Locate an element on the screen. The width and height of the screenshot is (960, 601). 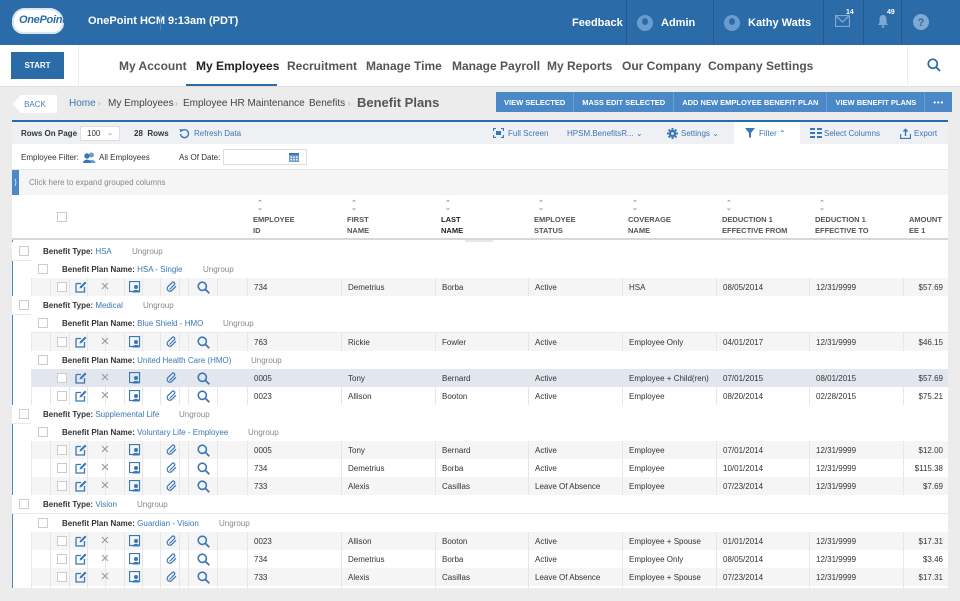
nav-manage-payroll: Manage Payroll is located at coordinates (496, 66).